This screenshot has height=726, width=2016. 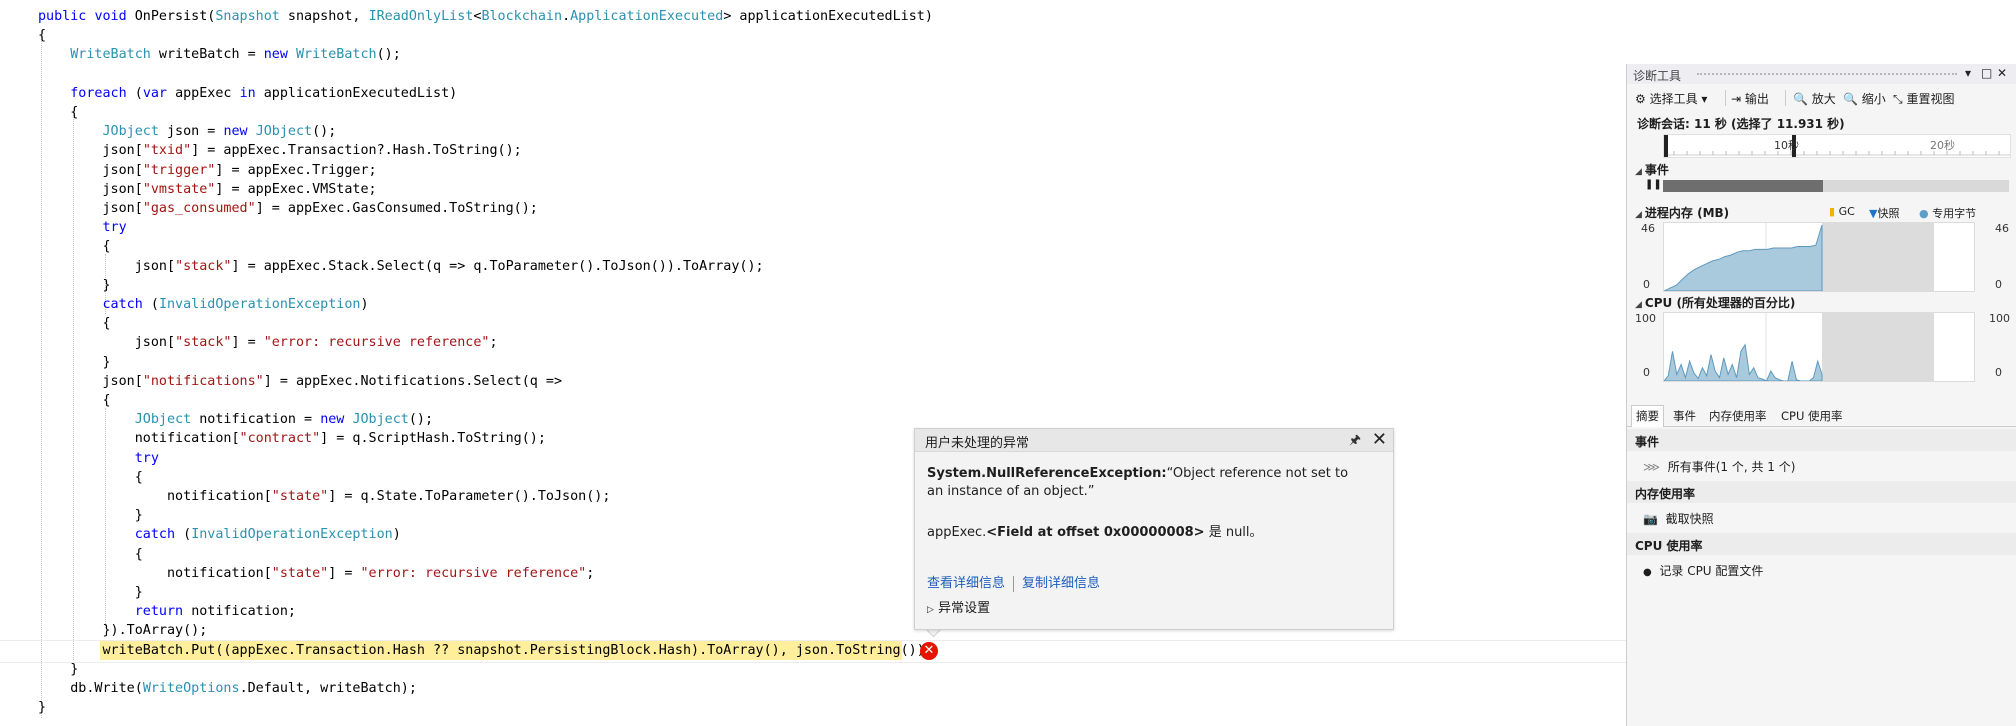 What do you see at coordinates (1864, 98) in the screenshot?
I see `zoom-out-button: 🔍 缩小` at bounding box center [1864, 98].